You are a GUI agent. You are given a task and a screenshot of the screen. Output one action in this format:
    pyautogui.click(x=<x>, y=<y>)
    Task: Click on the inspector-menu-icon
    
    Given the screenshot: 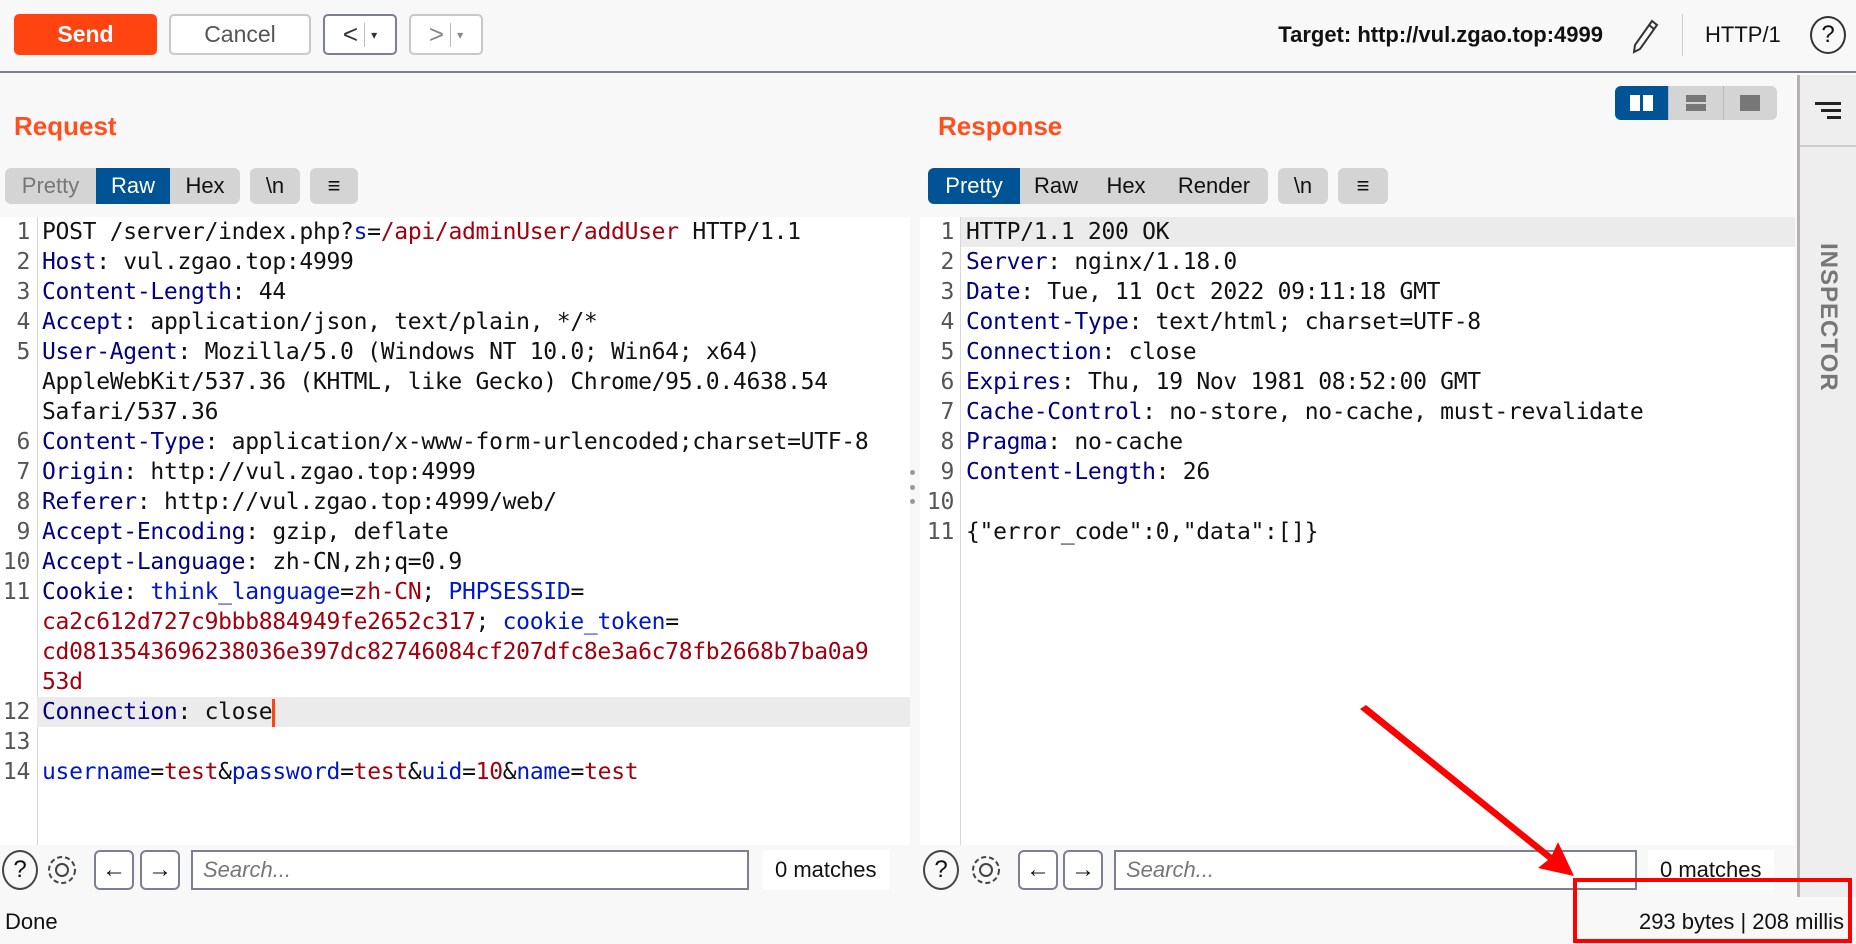 What is the action you would take?
    pyautogui.click(x=1828, y=111)
    